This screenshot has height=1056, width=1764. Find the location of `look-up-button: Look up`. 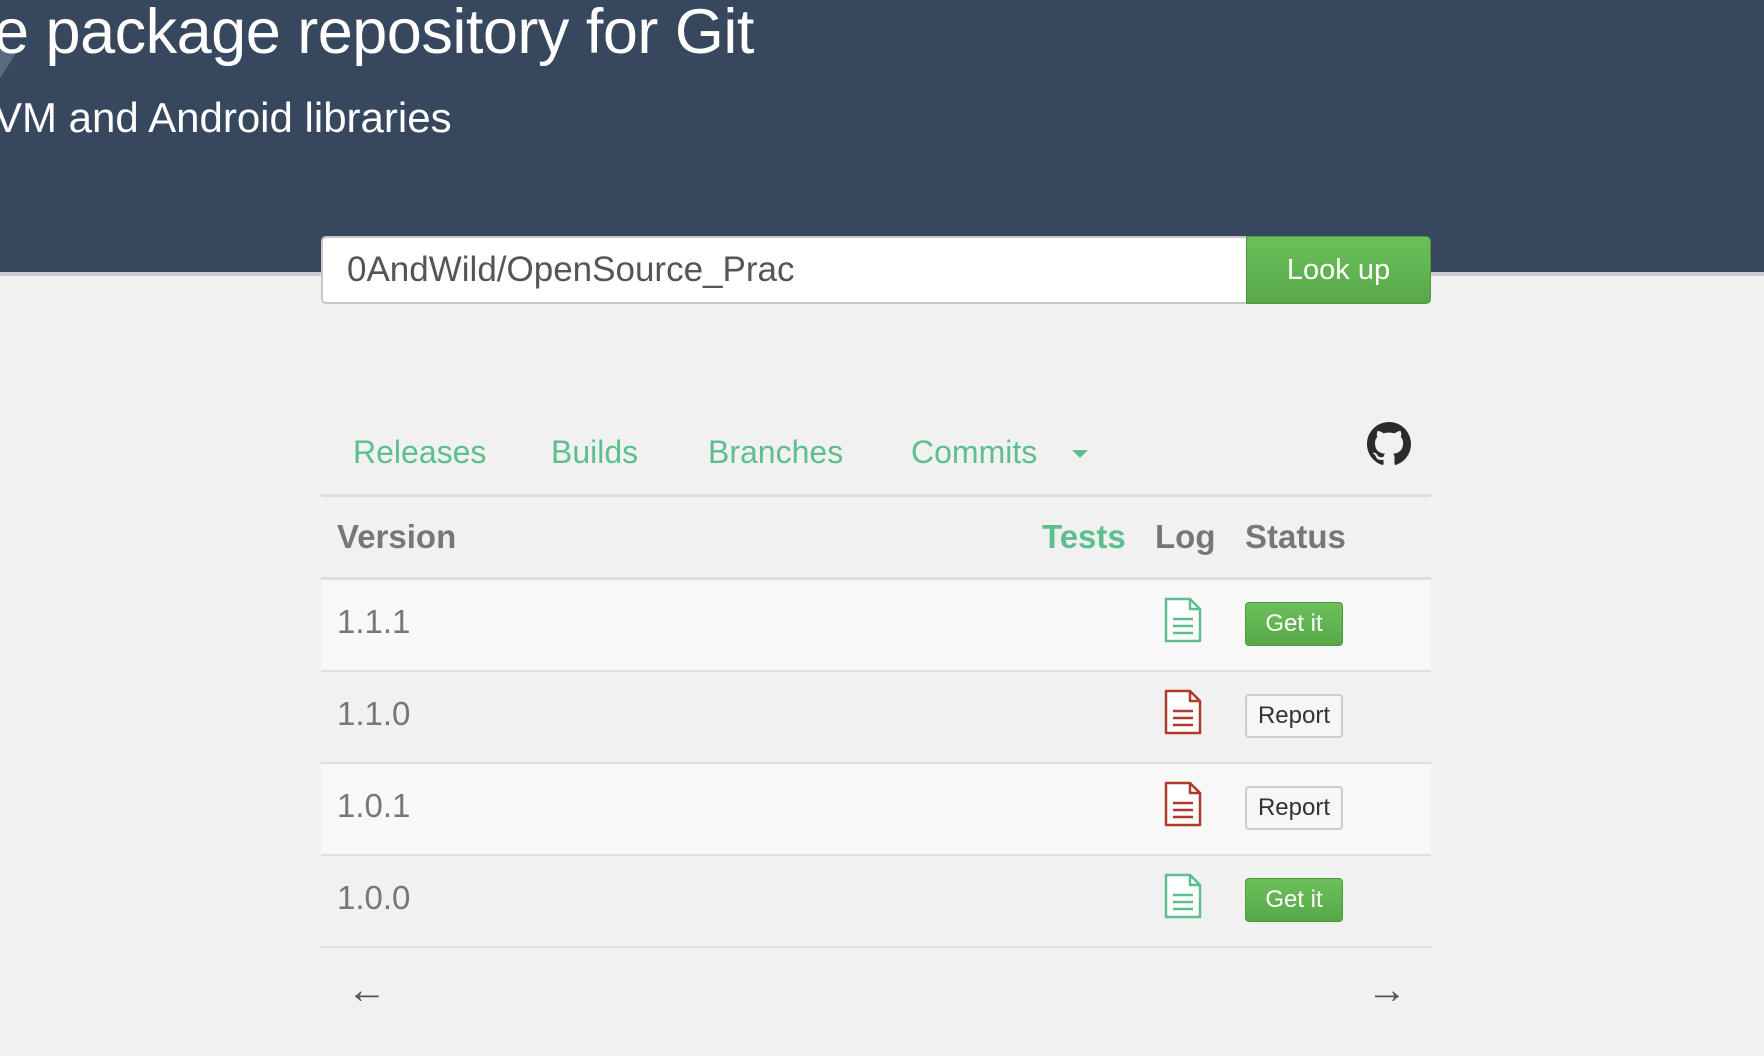

look-up-button: Look up is located at coordinates (1338, 270).